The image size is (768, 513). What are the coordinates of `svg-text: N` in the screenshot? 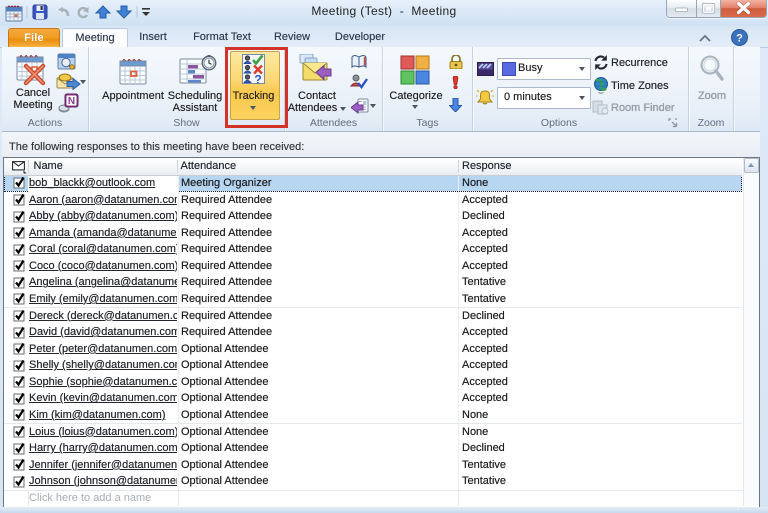 It's located at (71, 101).